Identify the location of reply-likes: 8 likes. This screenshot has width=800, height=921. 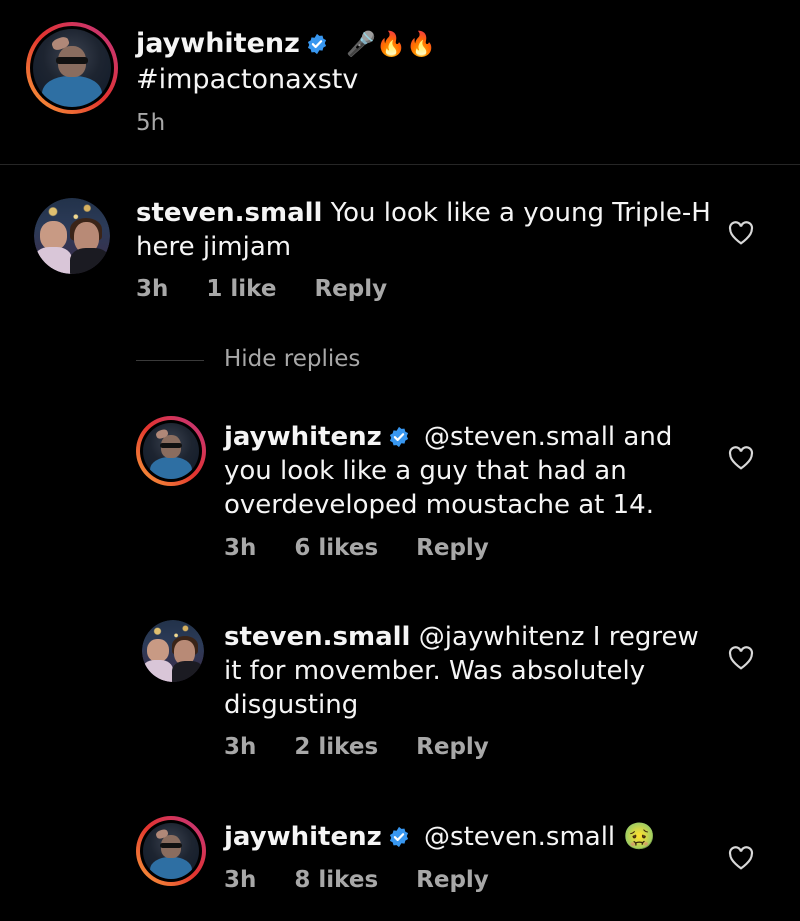
(336, 880).